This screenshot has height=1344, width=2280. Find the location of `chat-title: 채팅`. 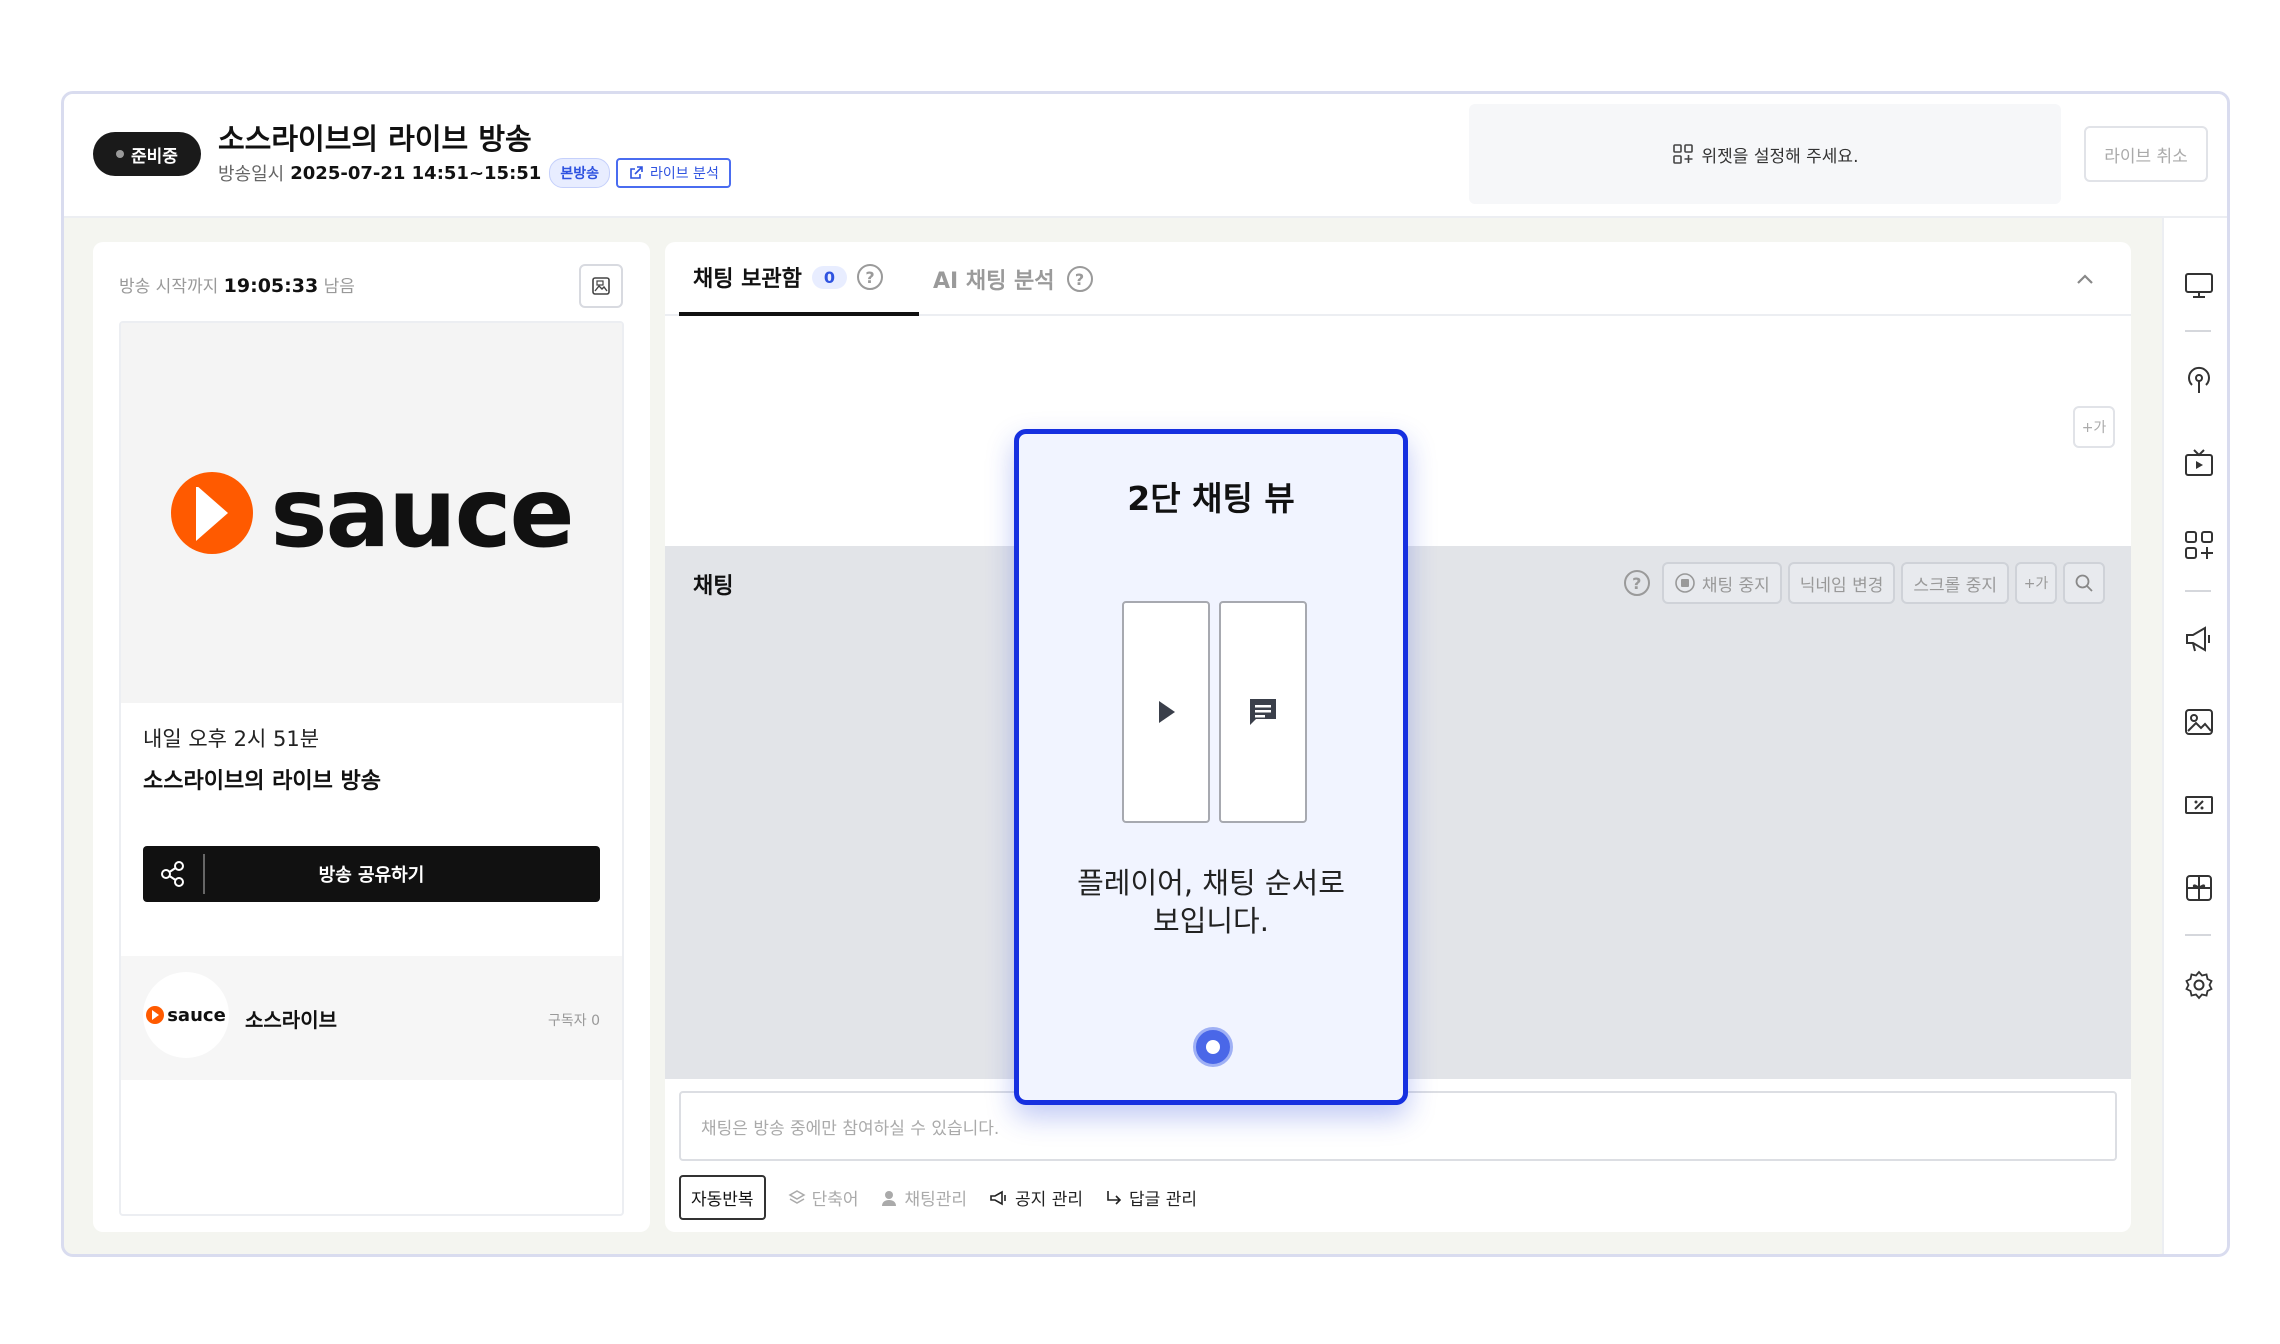

chat-title: 채팅 is located at coordinates (713, 586).